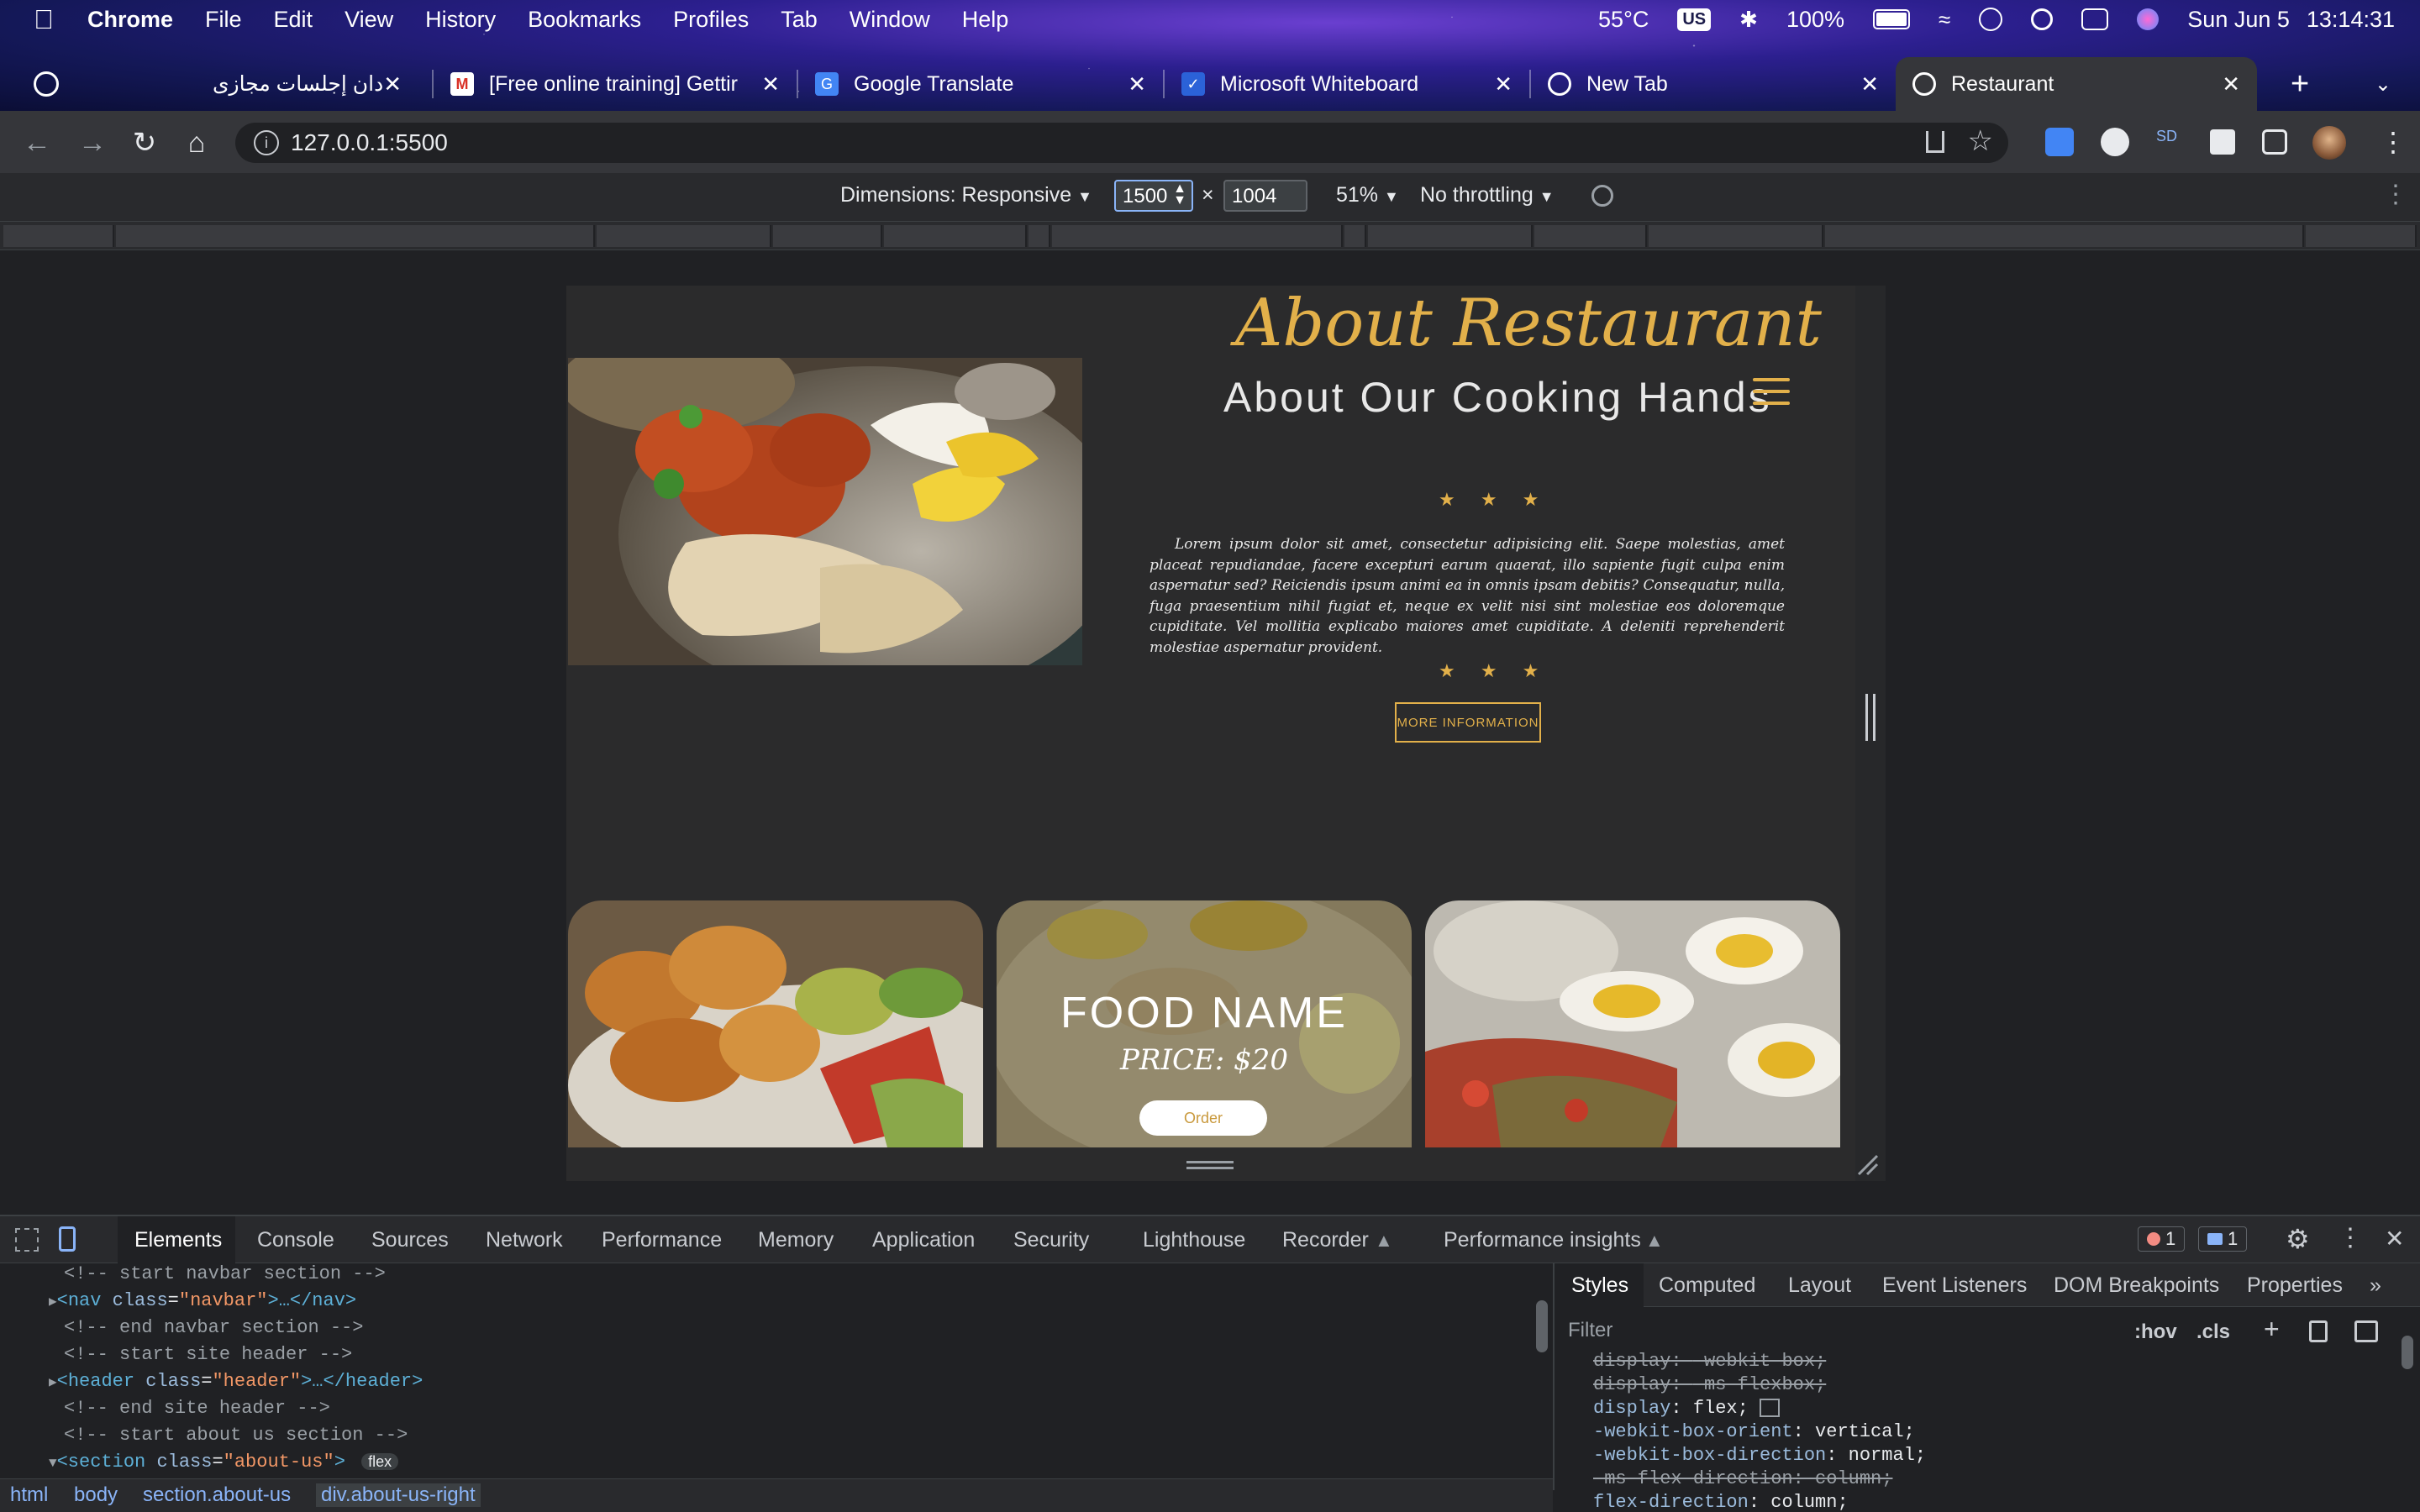  What do you see at coordinates (2115, 142) in the screenshot?
I see `extension-icon` at bounding box center [2115, 142].